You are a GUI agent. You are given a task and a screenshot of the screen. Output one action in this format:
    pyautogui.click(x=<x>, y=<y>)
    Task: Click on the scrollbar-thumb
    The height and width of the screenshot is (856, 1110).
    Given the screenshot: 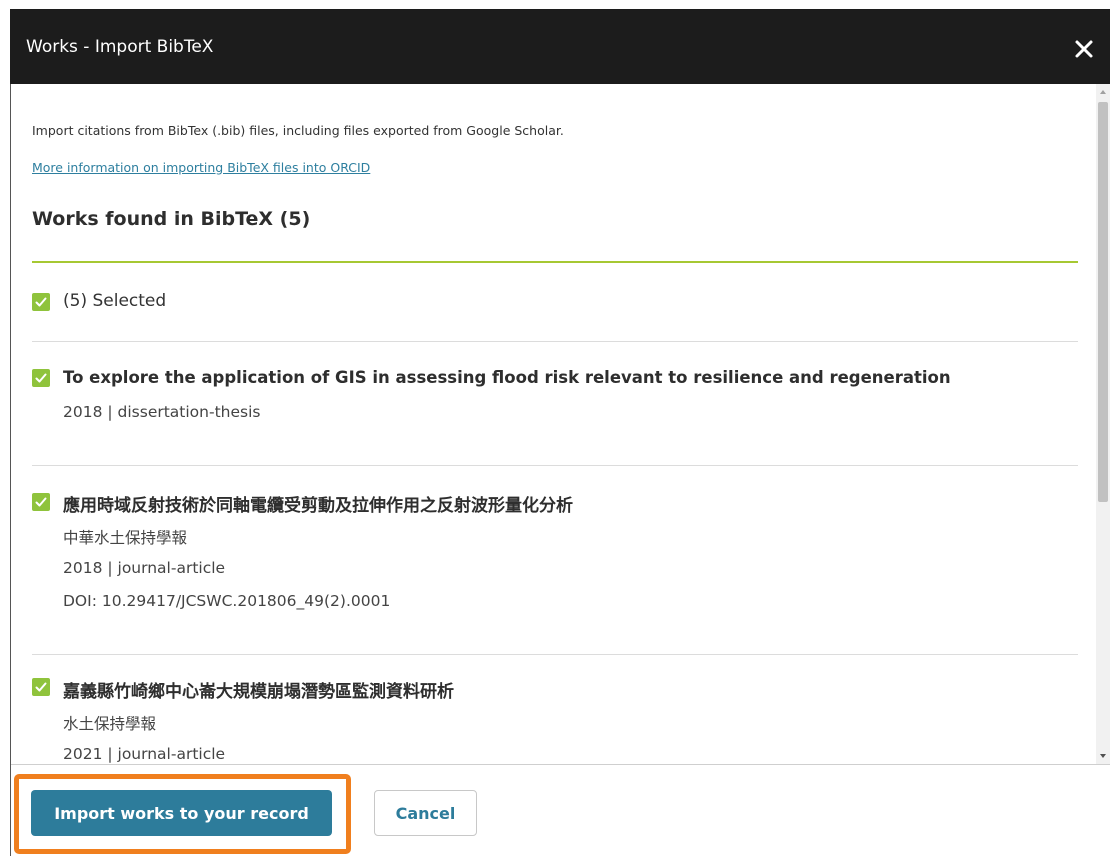 What is the action you would take?
    pyautogui.click(x=1103, y=302)
    